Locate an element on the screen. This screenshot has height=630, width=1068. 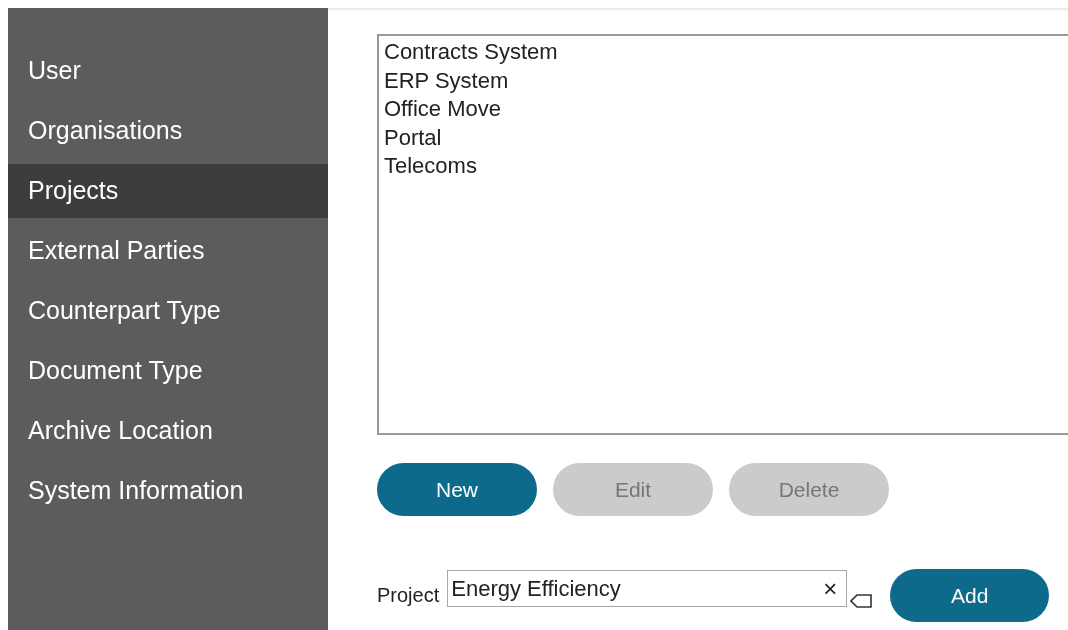
action-button: New is located at coordinates (457, 489).